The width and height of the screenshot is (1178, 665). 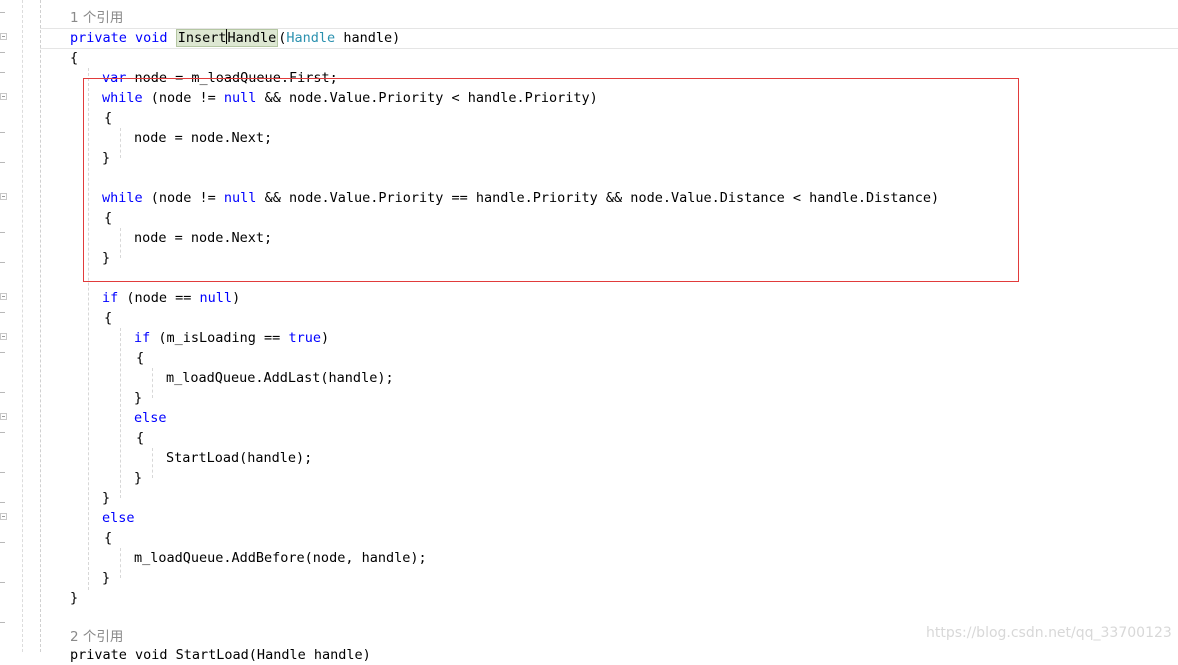 I want to click on type-name: Handle, so click(x=311, y=38).